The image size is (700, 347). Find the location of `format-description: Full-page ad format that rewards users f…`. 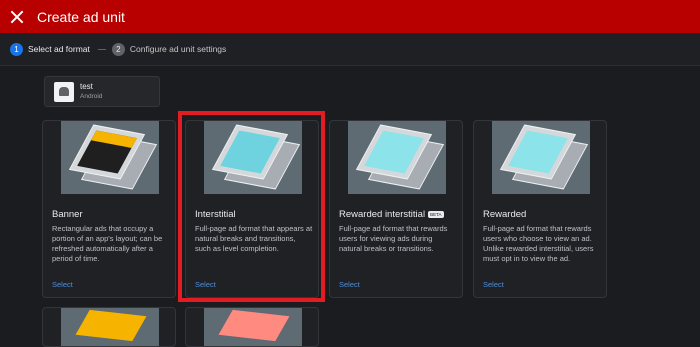

format-description: Full-page ad format that rewards users f… is located at coordinates (393, 238).